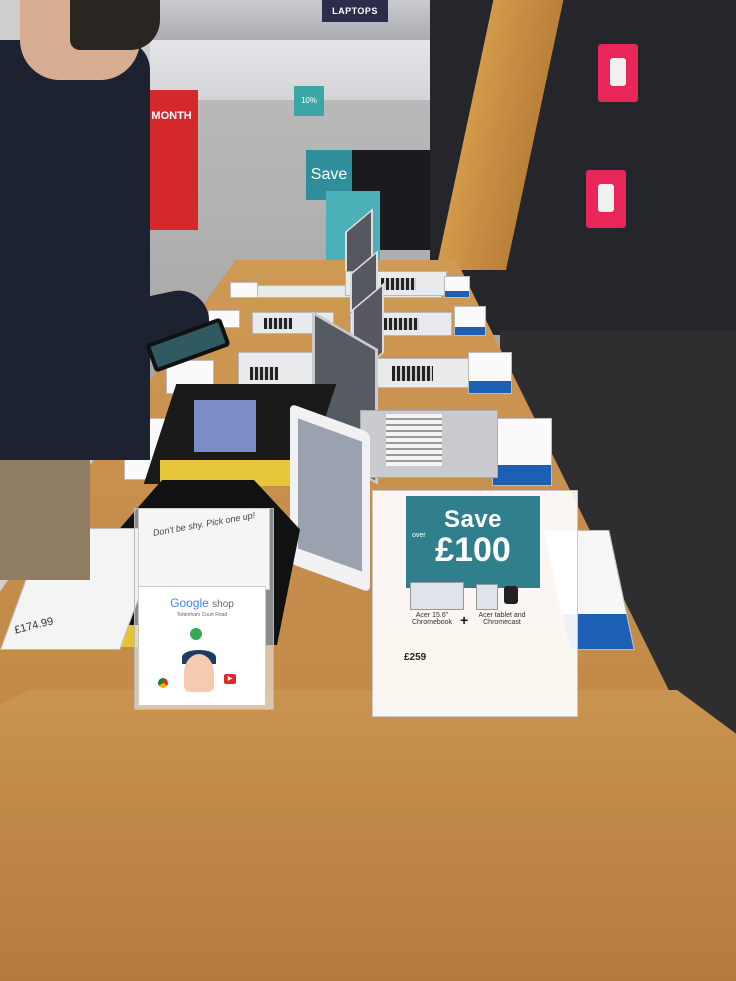  I want to click on bundle-price: £259, so click(415, 657).